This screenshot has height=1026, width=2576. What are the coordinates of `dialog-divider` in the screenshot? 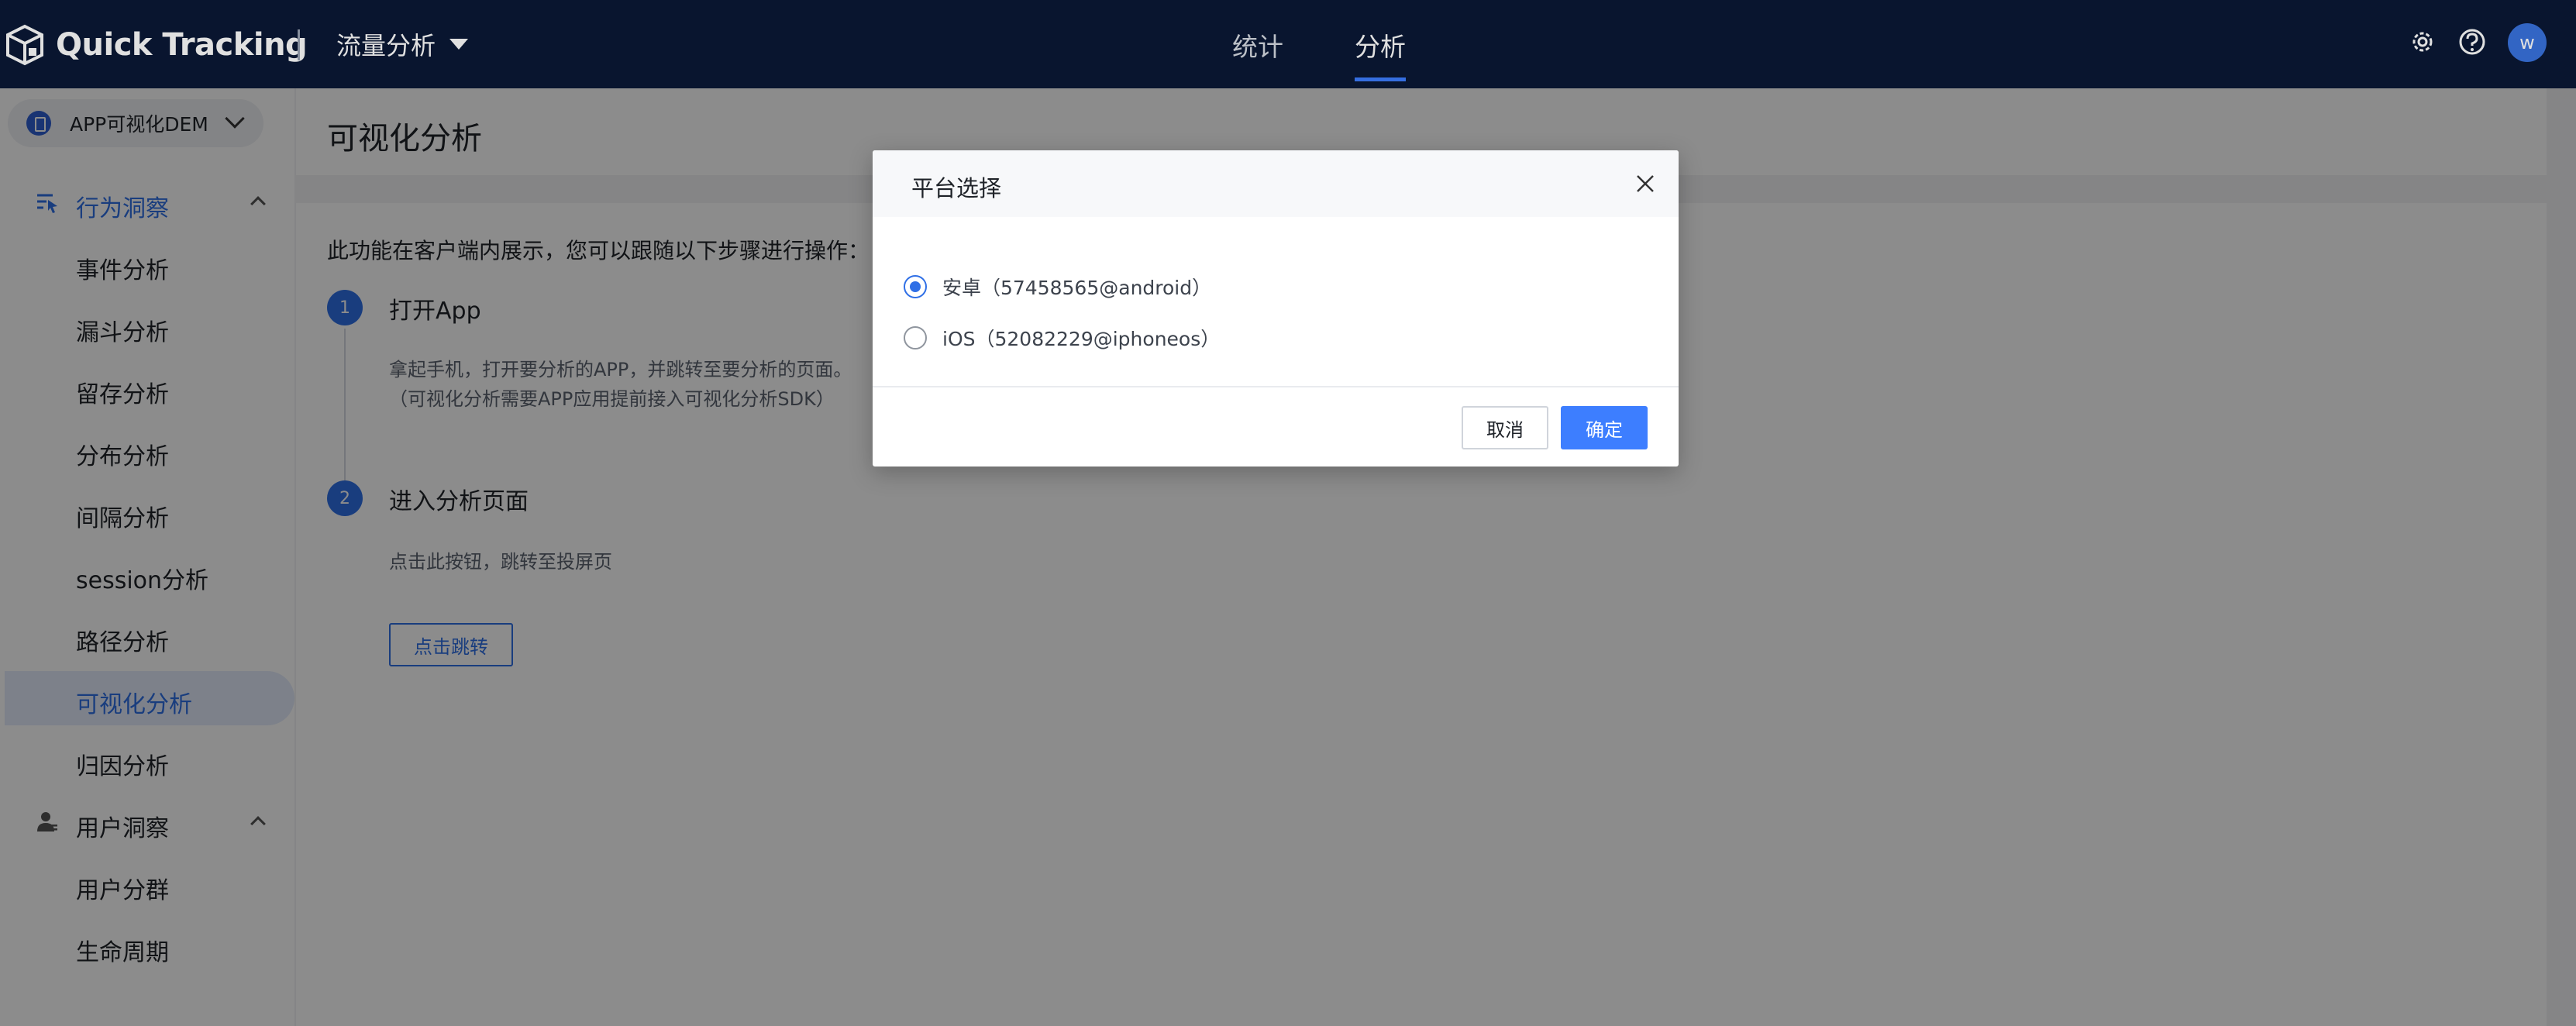 It's located at (1276, 386).